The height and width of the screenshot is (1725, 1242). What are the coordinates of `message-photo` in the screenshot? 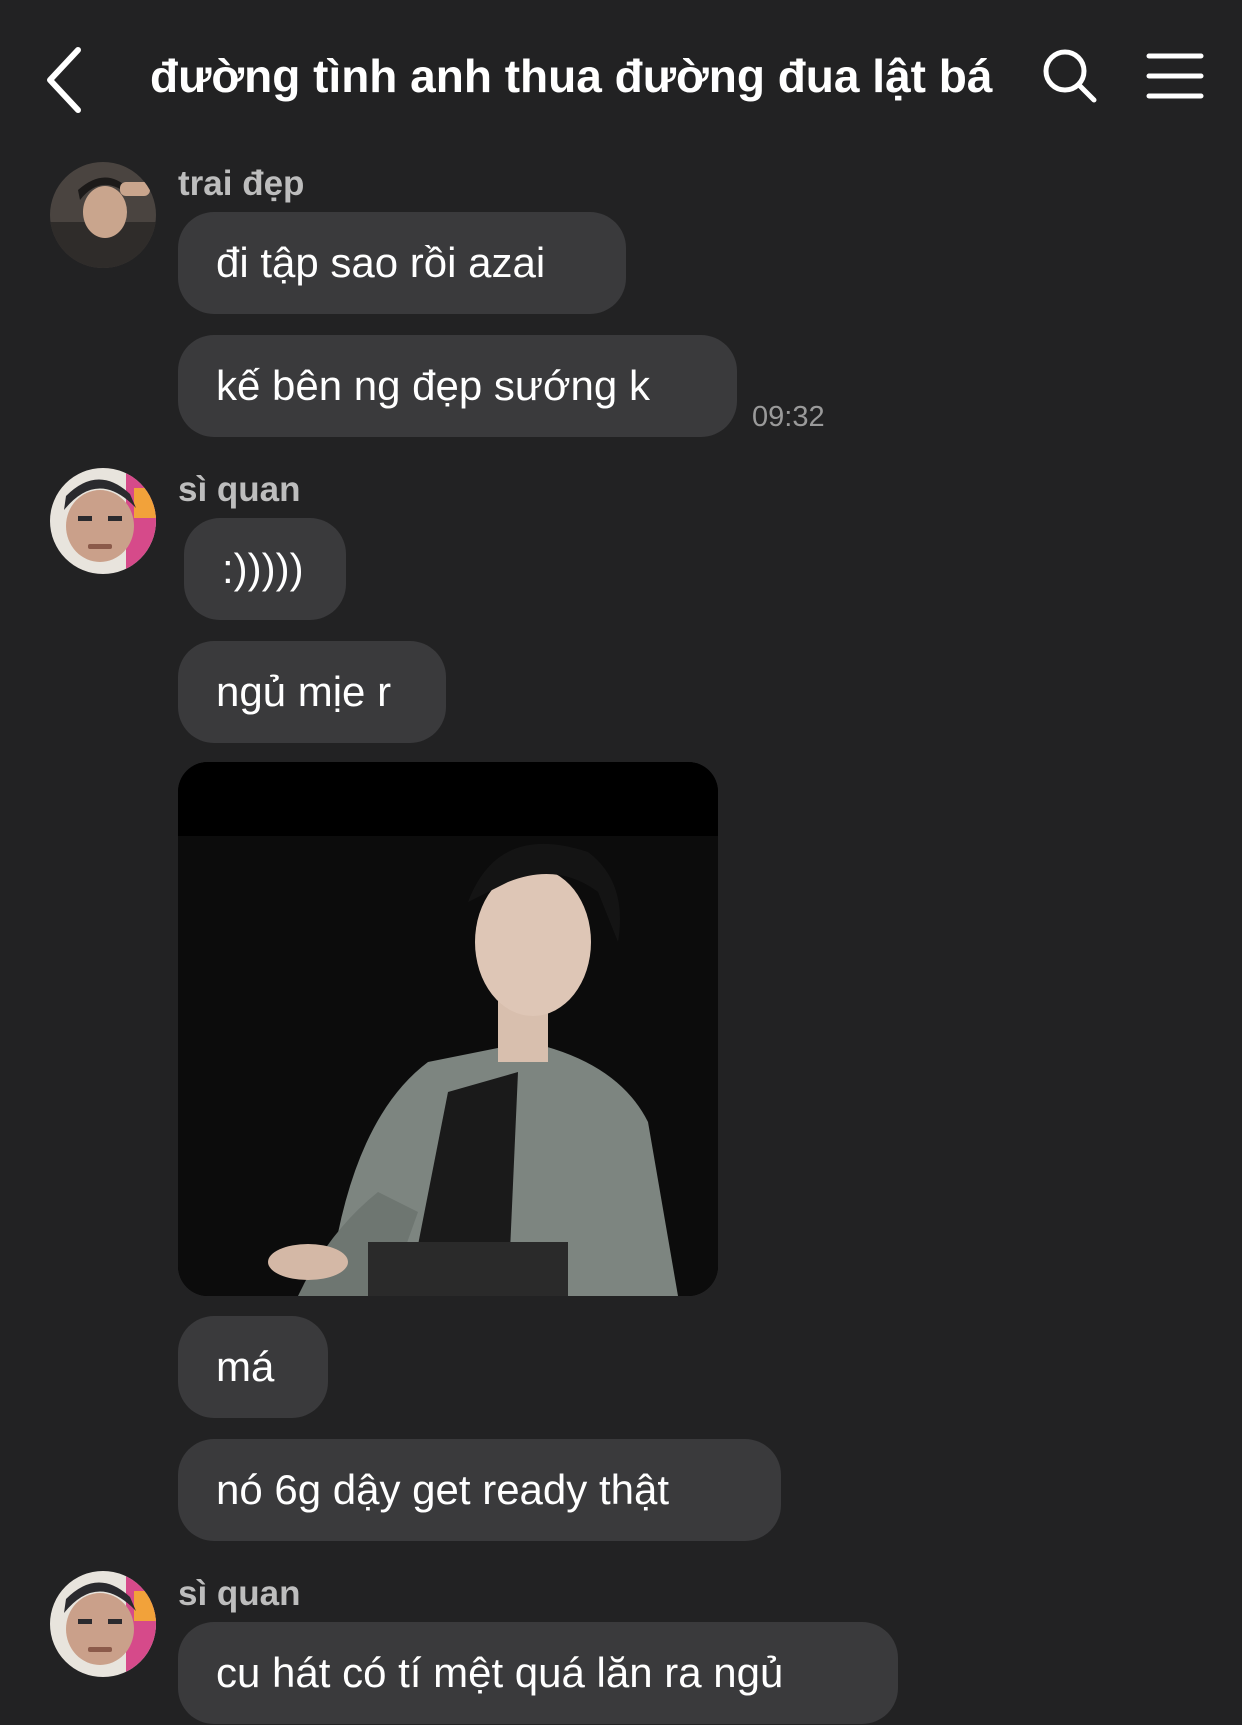 It's located at (448, 1029).